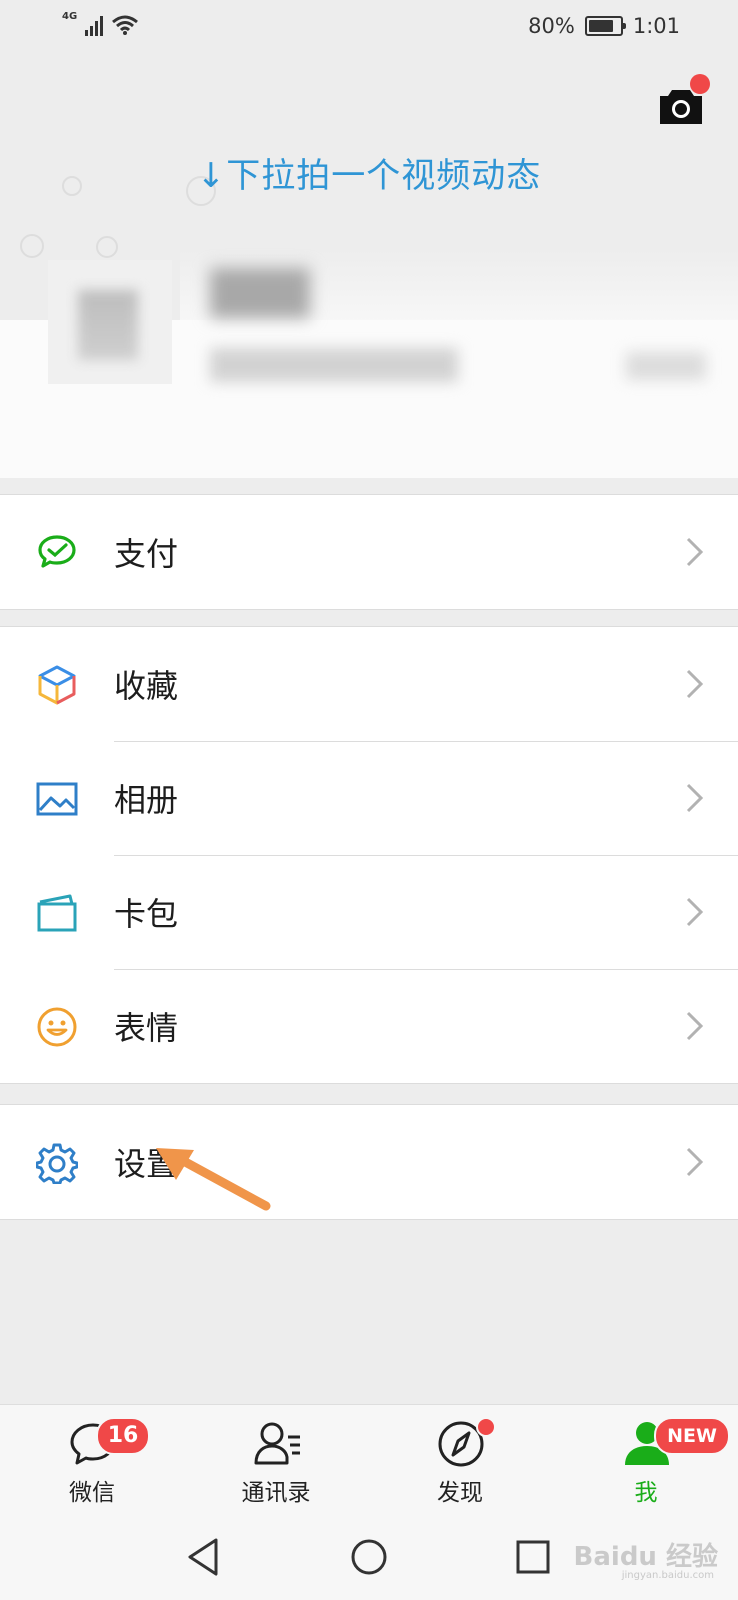 Image resolution: width=738 pixels, height=1600 pixels. What do you see at coordinates (94, 25) in the screenshot?
I see `signal-icon` at bounding box center [94, 25].